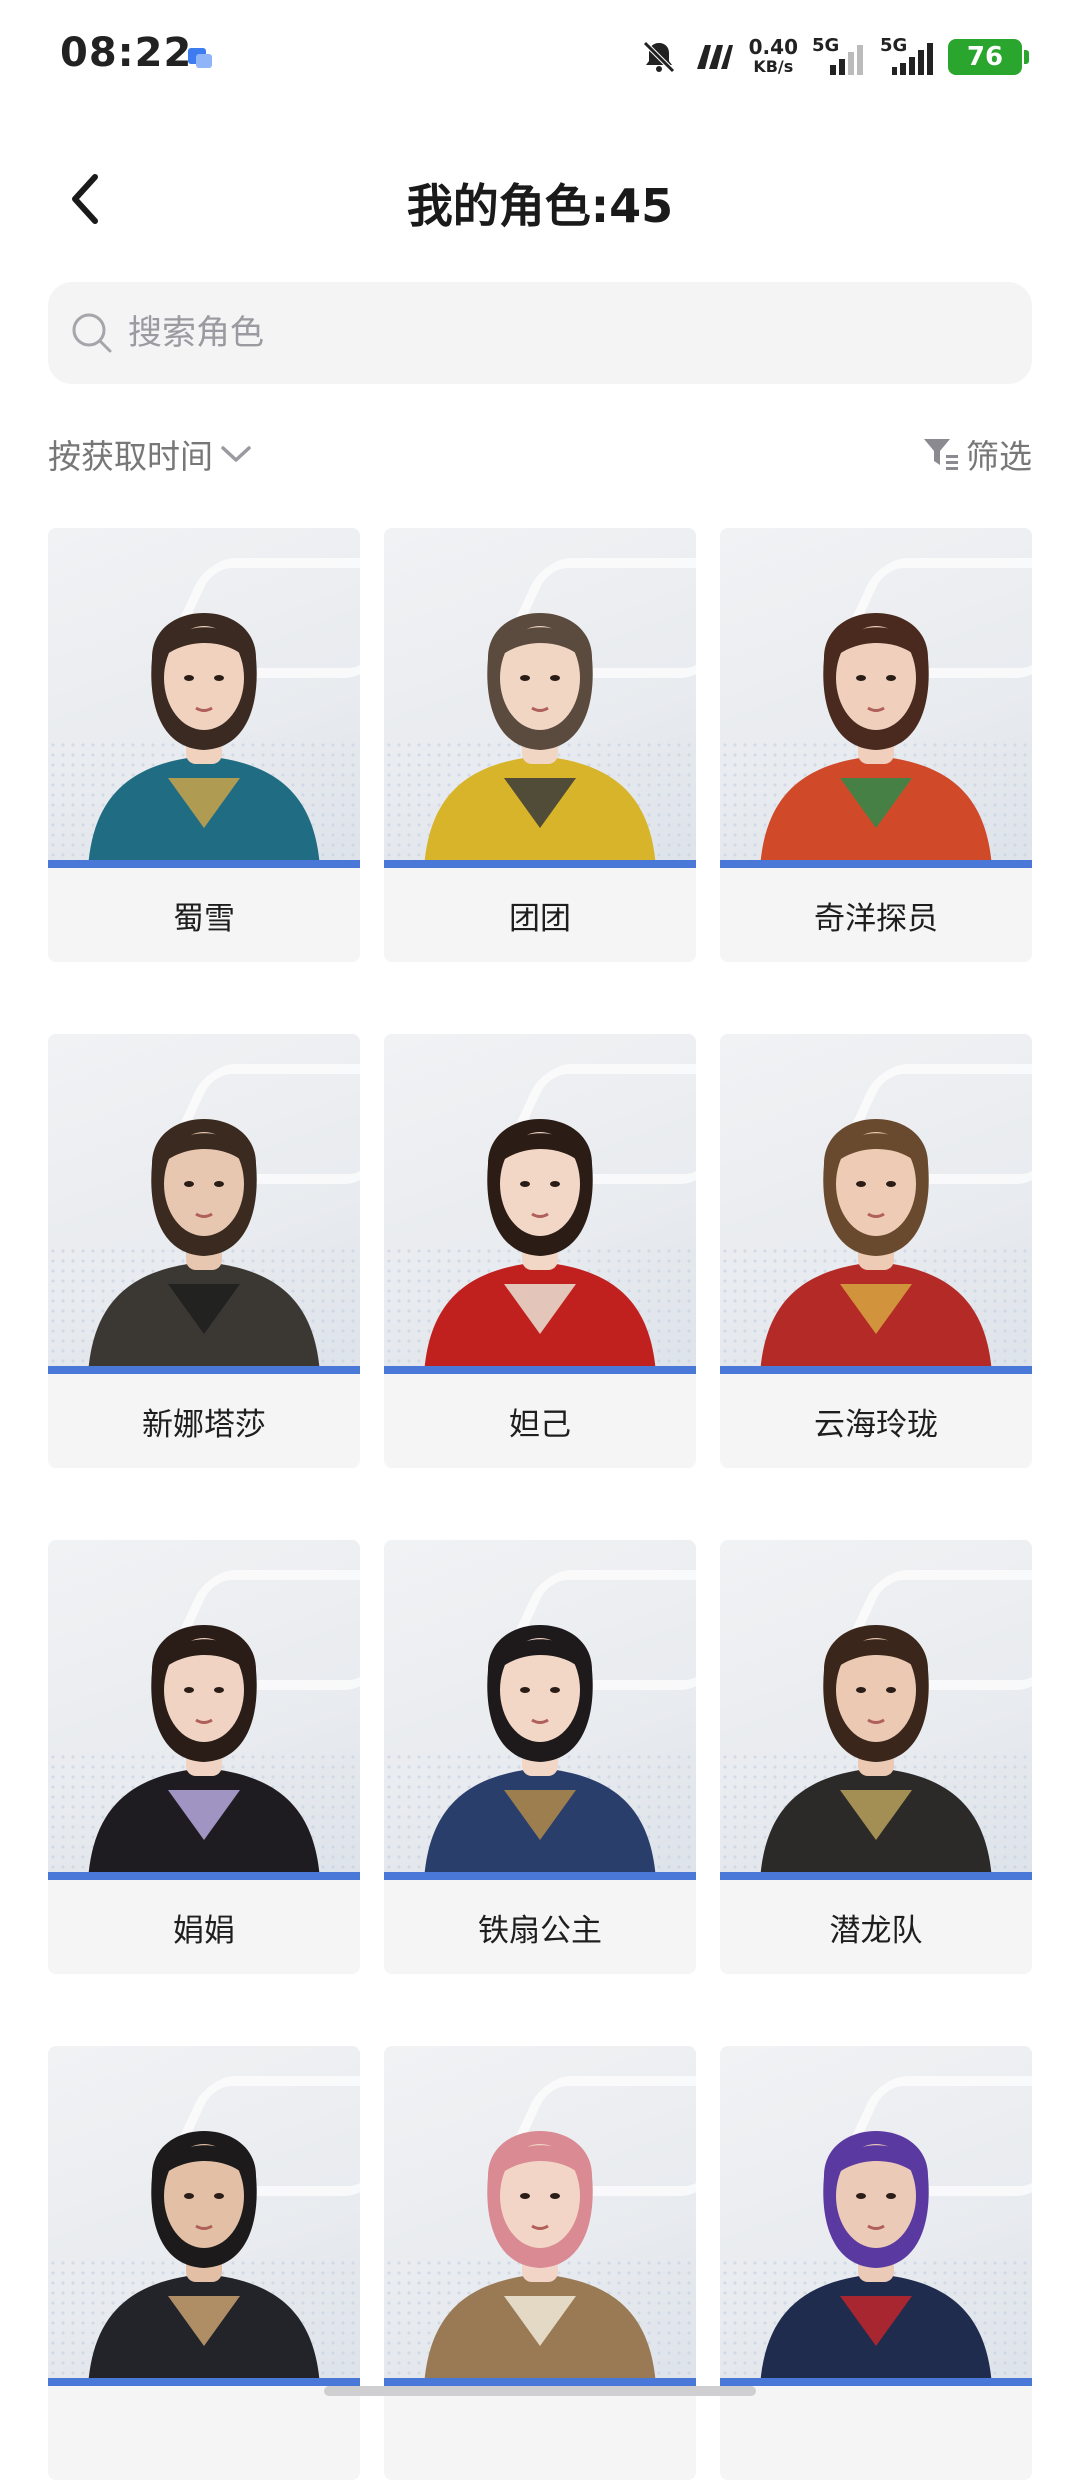 The height and width of the screenshot is (2480, 1080). I want to click on search-icon, so click(92, 333).